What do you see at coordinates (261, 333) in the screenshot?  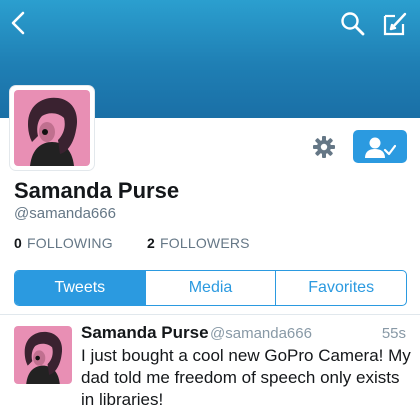 I see `tweet-author-handle: @samanda666` at bounding box center [261, 333].